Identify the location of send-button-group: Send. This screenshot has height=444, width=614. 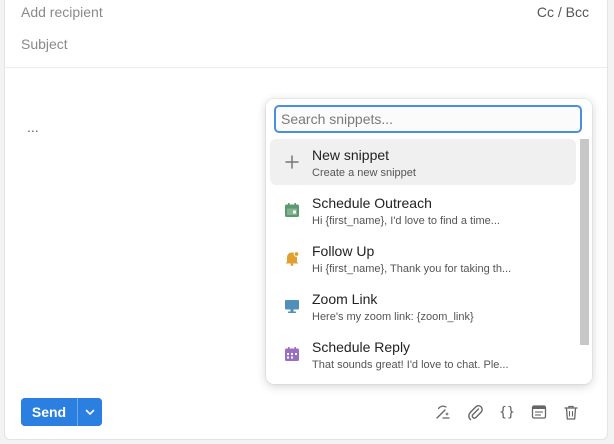
(61, 412).